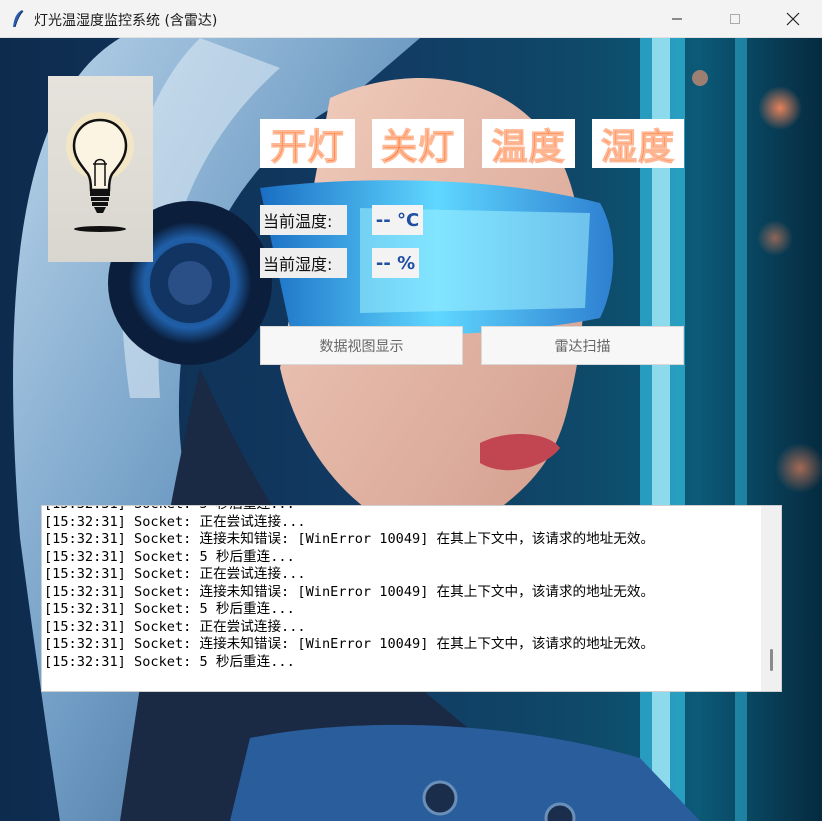  Describe the element at coordinates (18, 19) in the screenshot. I see `feather-icon` at that location.